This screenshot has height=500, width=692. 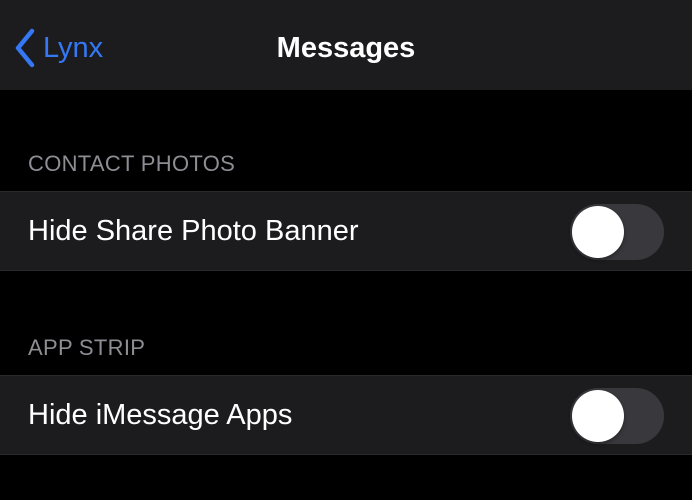 I want to click on section-header-app-strip: APP STRIP, so click(x=87, y=347).